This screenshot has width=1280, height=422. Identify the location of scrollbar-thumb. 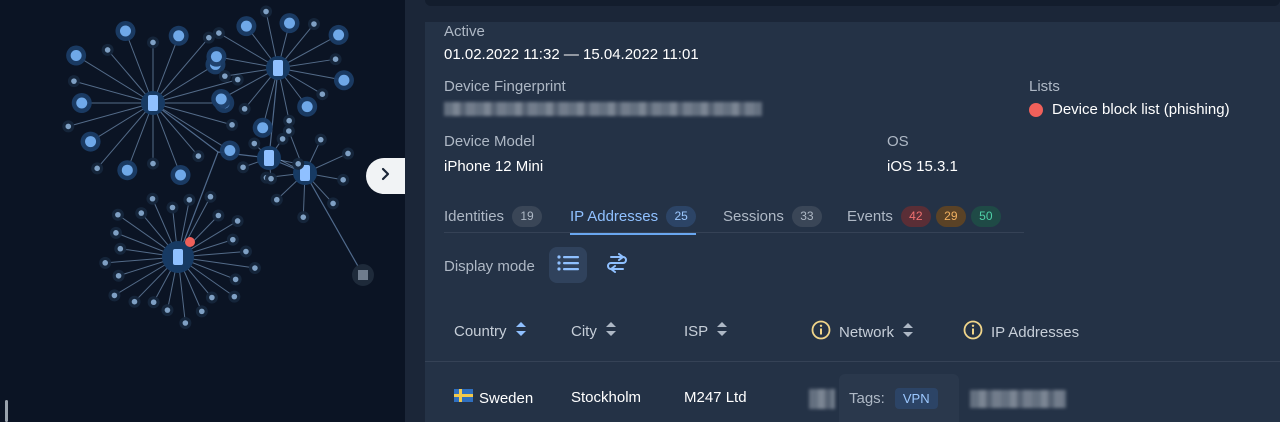
(6, 411).